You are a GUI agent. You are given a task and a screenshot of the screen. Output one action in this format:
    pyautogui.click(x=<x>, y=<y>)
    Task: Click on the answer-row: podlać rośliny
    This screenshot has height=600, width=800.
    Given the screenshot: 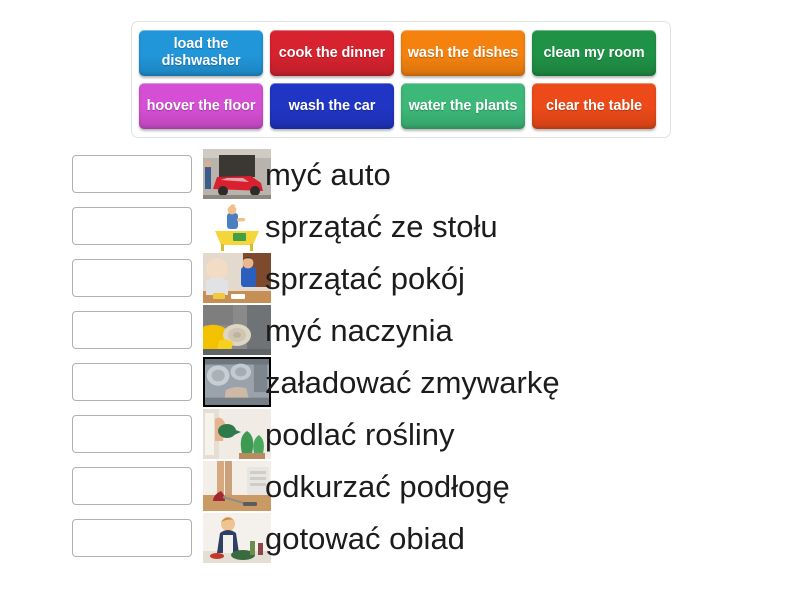 What is the action you would take?
    pyautogui.click(x=400, y=434)
    